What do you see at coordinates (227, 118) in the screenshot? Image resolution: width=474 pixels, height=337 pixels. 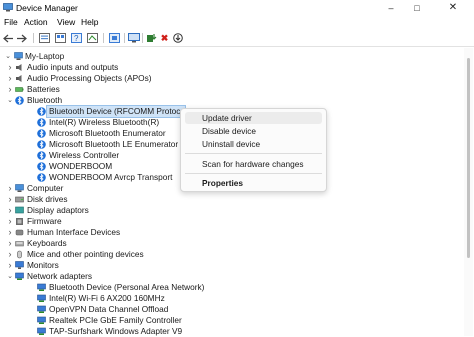 I see `context-update-driver: Update driver` at bounding box center [227, 118].